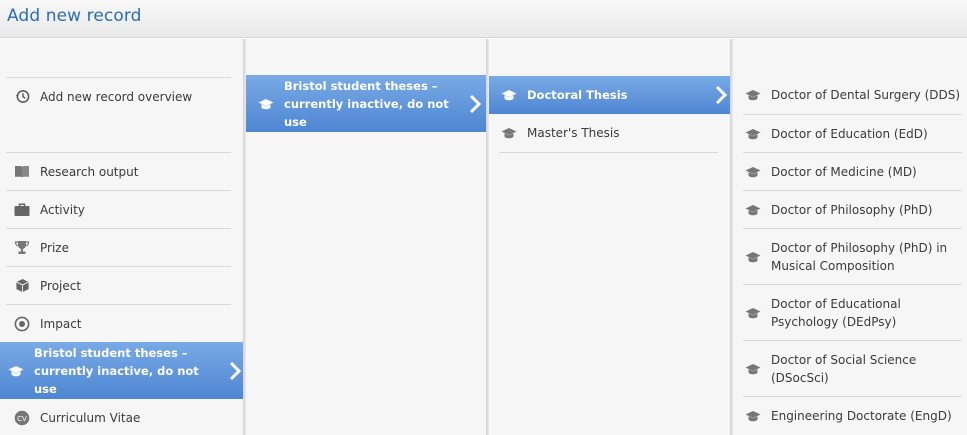  Describe the element at coordinates (62, 209) in the screenshot. I see `sidebar-item-label: Activity` at that location.